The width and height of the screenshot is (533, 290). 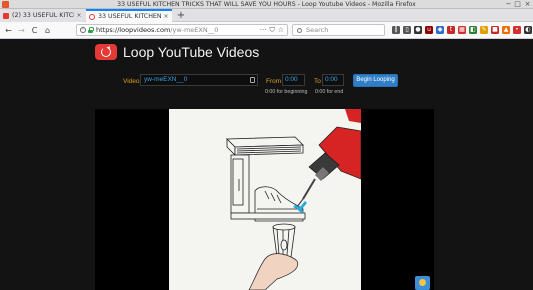 What do you see at coordinates (83, 30) in the screenshot?
I see `info-icon: i` at bounding box center [83, 30].